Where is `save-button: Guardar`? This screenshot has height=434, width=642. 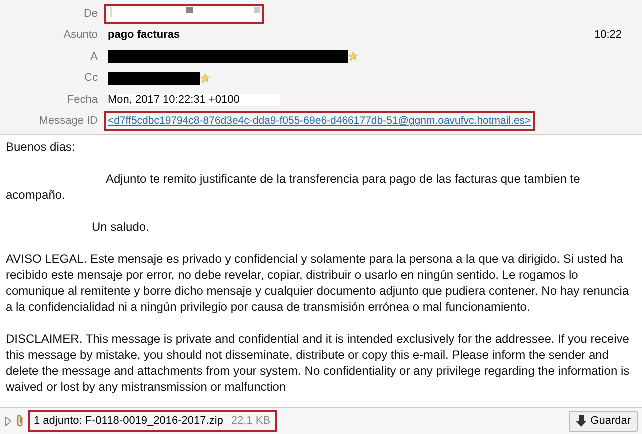 save-button: Guardar is located at coordinates (603, 421).